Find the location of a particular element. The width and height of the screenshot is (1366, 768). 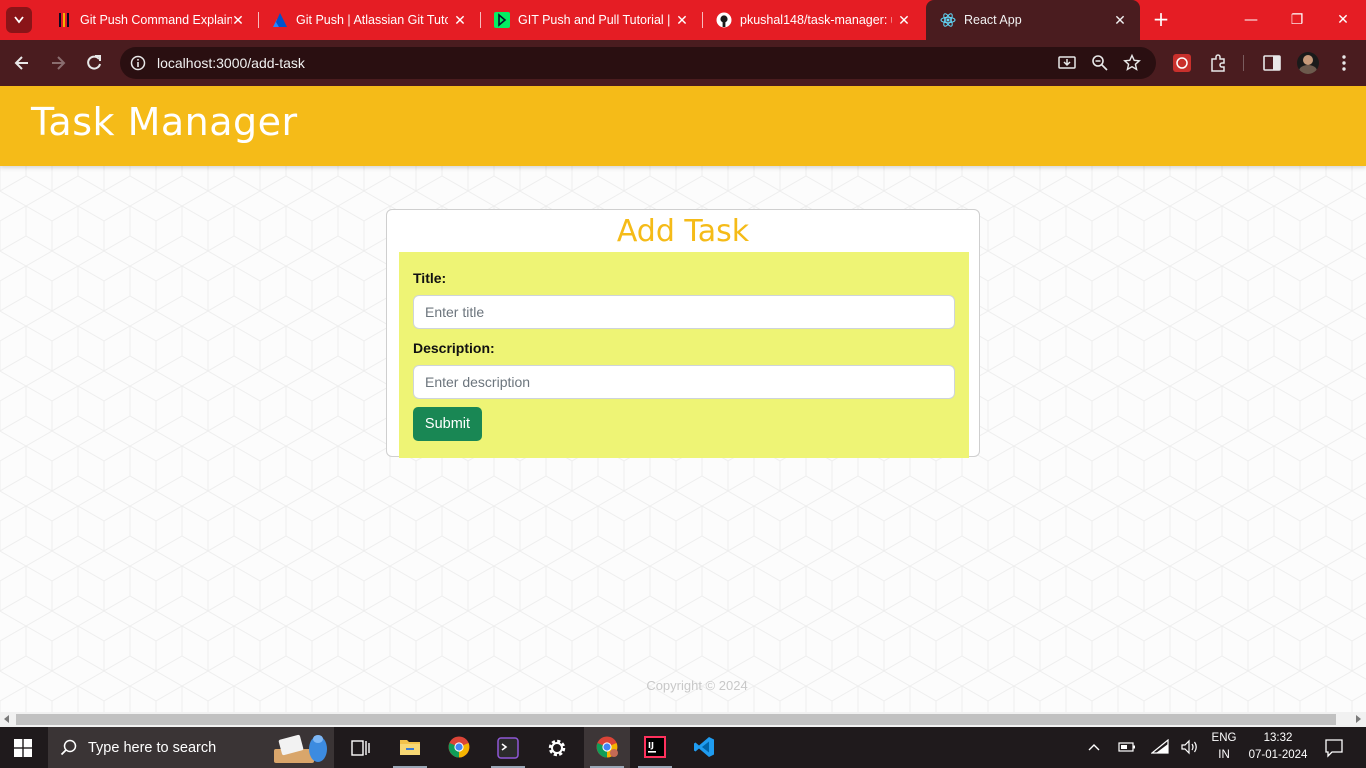

terminal-button is located at coordinates (508, 747).